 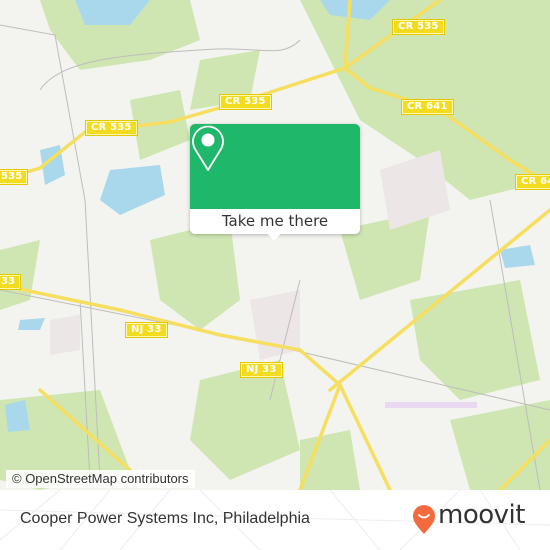 What do you see at coordinates (208, 148) in the screenshot?
I see `map-pin-icon` at bounding box center [208, 148].